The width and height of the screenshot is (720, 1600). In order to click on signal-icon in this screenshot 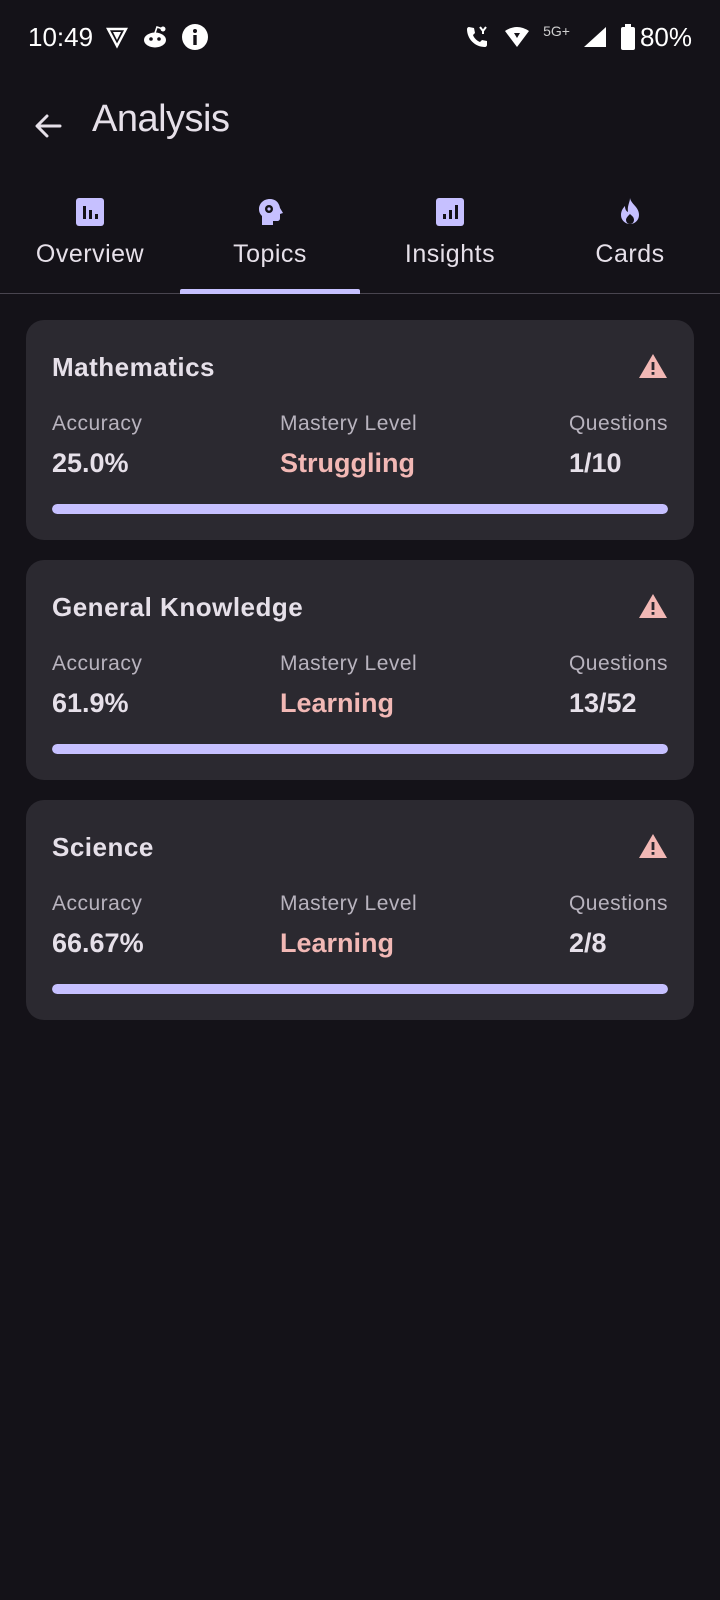, I will do `click(595, 37)`.